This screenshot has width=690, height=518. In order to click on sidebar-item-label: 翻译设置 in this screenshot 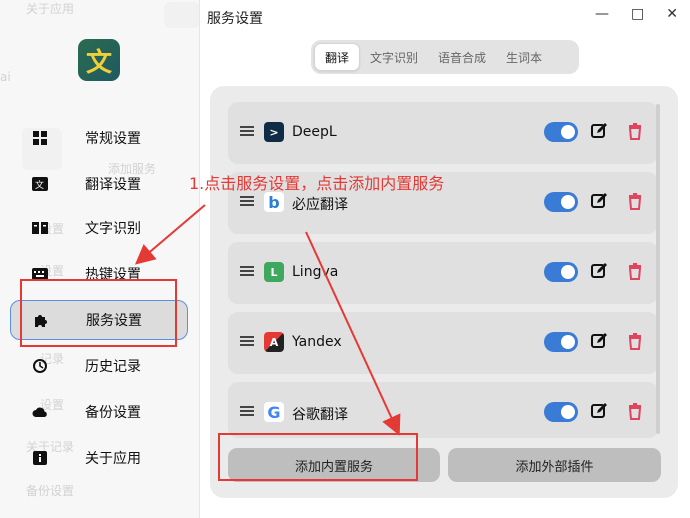, I will do `click(113, 185)`.